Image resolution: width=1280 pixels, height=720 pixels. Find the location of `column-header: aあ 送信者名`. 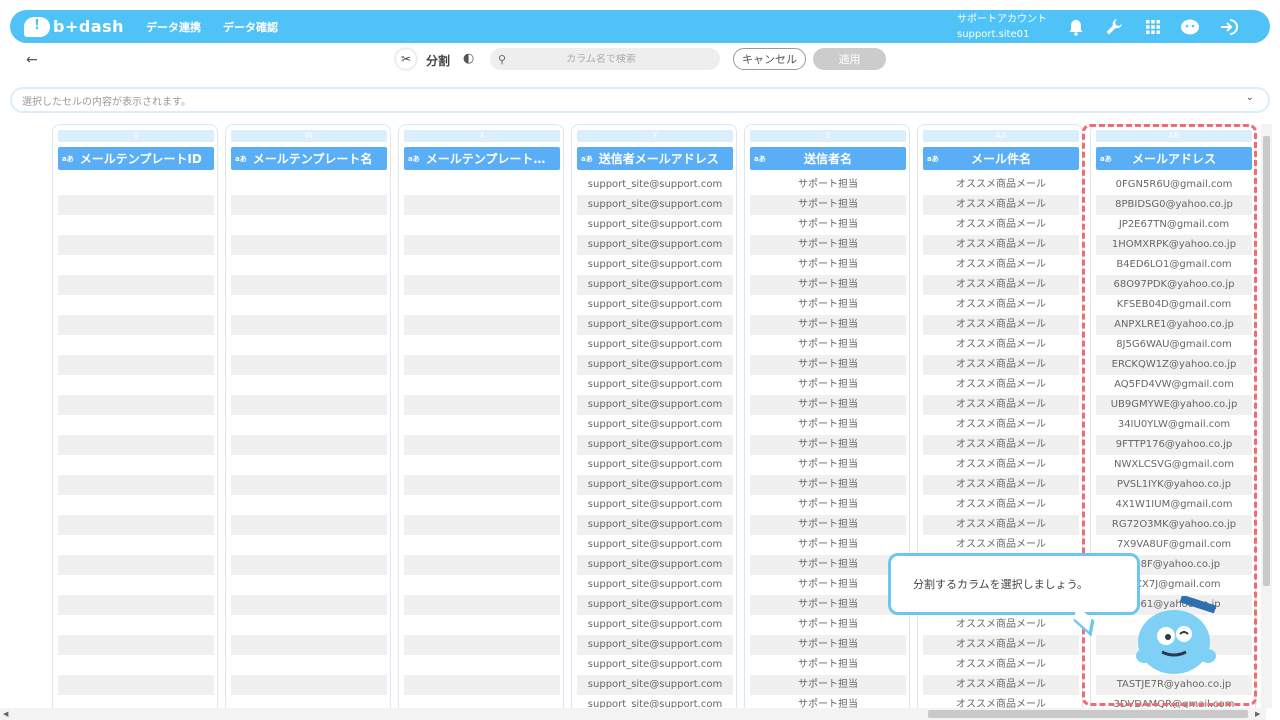

column-header: aあ 送信者名 is located at coordinates (828, 158).